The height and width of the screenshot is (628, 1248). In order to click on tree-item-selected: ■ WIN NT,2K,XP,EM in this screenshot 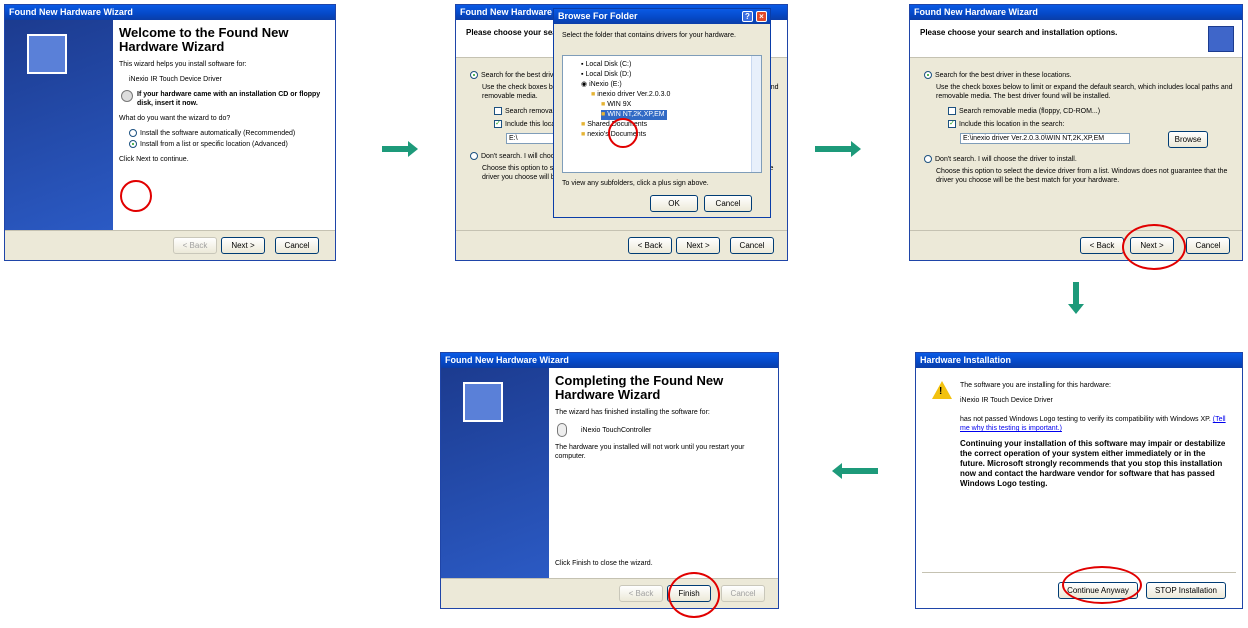, I will do `click(634, 115)`.